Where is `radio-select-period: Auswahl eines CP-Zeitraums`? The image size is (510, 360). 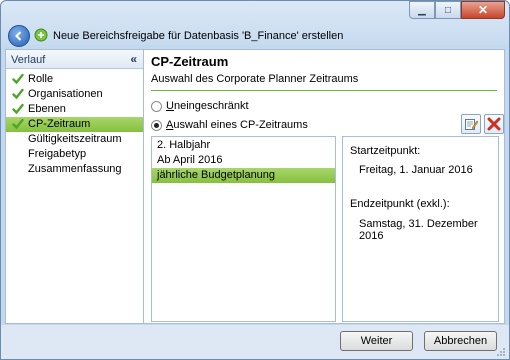
radio-select-period: Auswahl eines CP-Zeitraums is located at coordinates (229, 125).